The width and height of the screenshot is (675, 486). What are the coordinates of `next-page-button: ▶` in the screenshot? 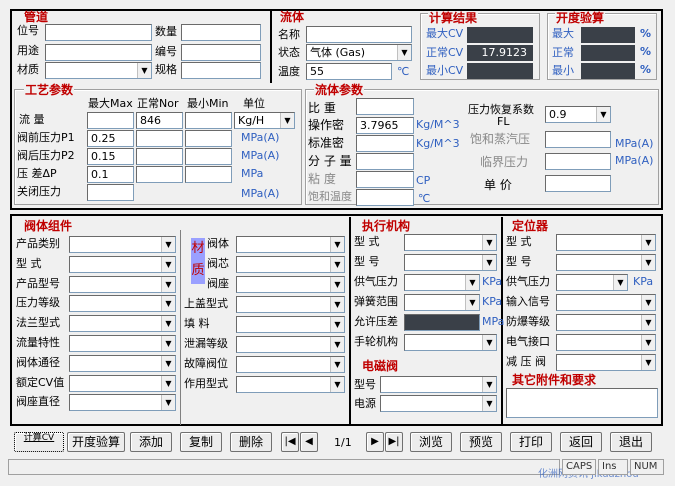 It's located at (375, 442).